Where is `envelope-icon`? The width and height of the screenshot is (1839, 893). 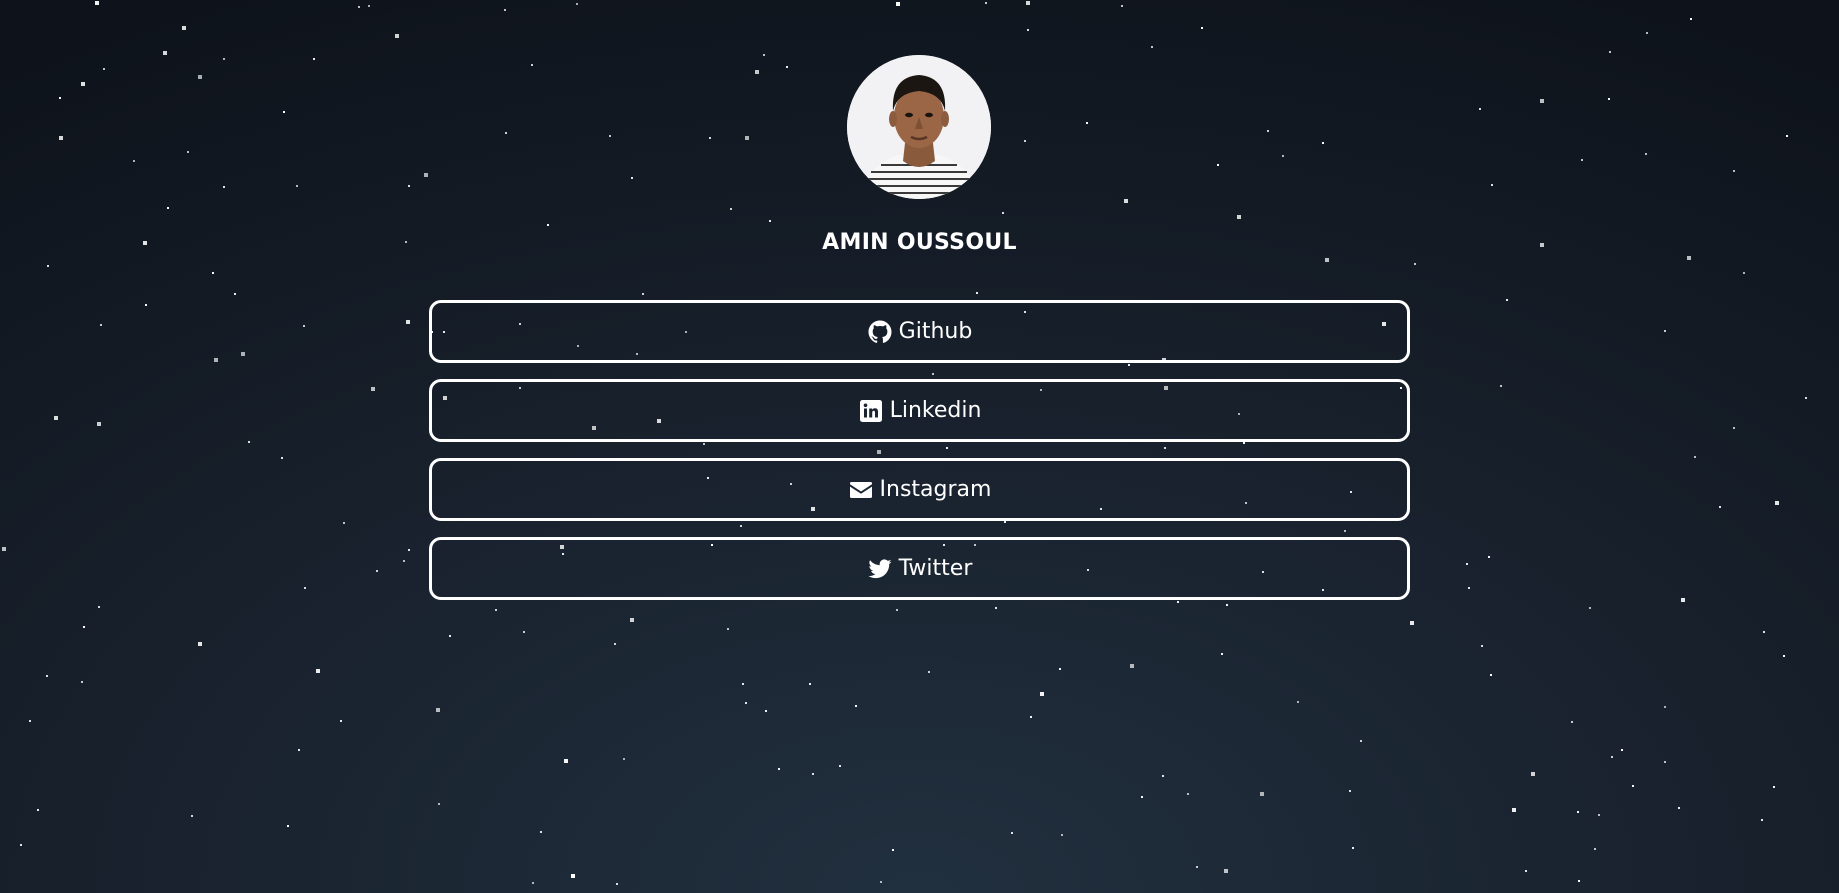 envelope-icon is located at coordinates (861, 490).